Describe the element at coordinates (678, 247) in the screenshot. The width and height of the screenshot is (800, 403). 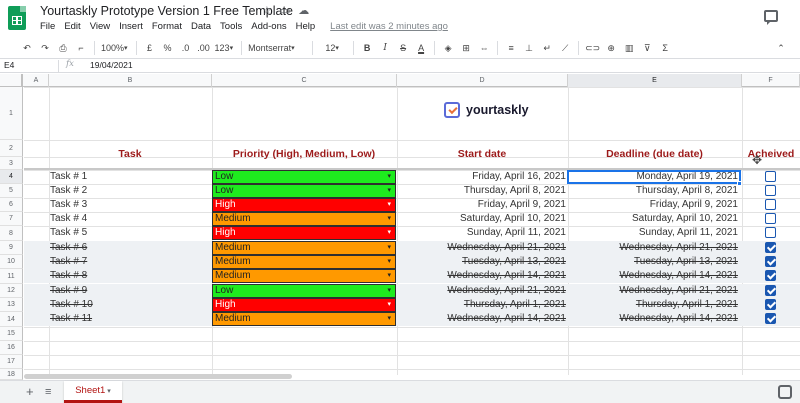
I see `deadline-date: Wednesday, April 21, 2021` at that location.